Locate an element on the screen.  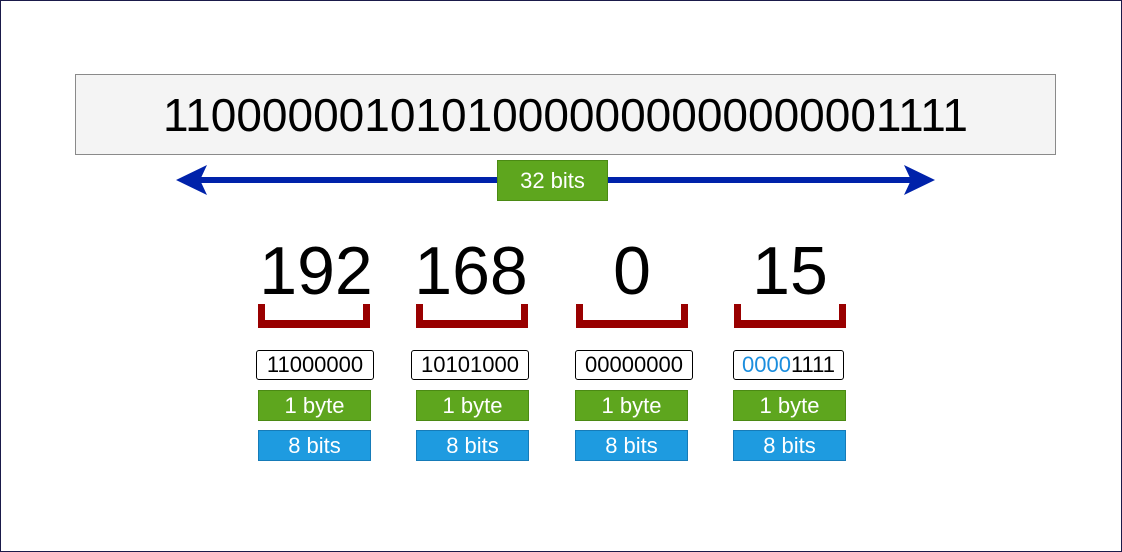
octet-binary: 0000 1111 is located at coordinates (788, 365).